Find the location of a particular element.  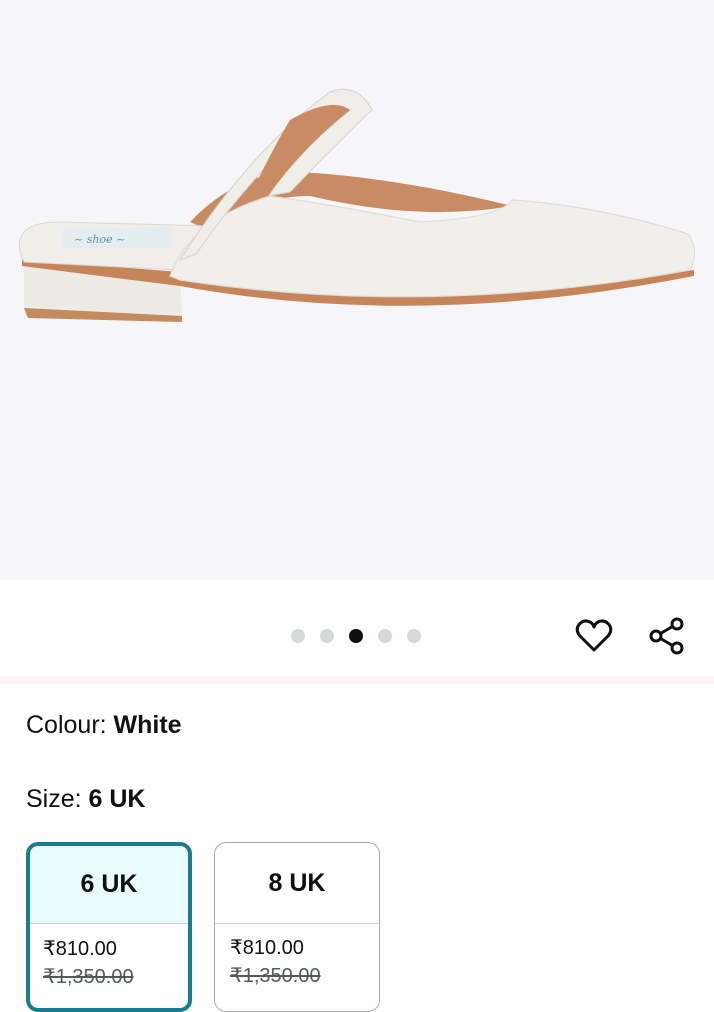

colour-selection: Colour: White is located at coordinates (104, 725).